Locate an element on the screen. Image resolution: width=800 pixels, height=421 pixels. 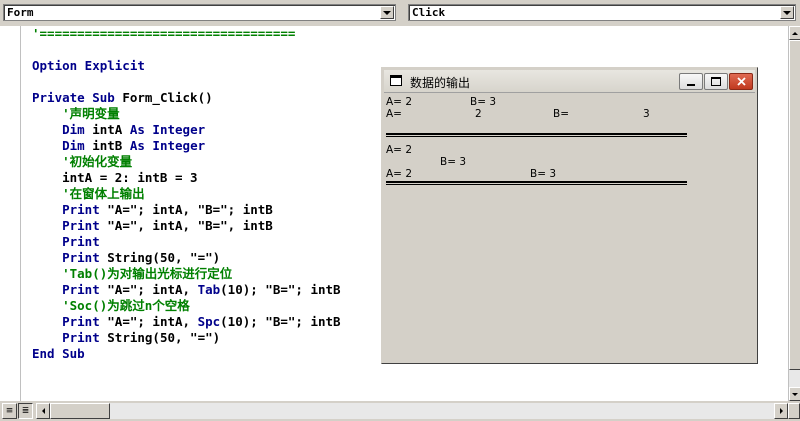
close-button is located at coordinates (741, 81).